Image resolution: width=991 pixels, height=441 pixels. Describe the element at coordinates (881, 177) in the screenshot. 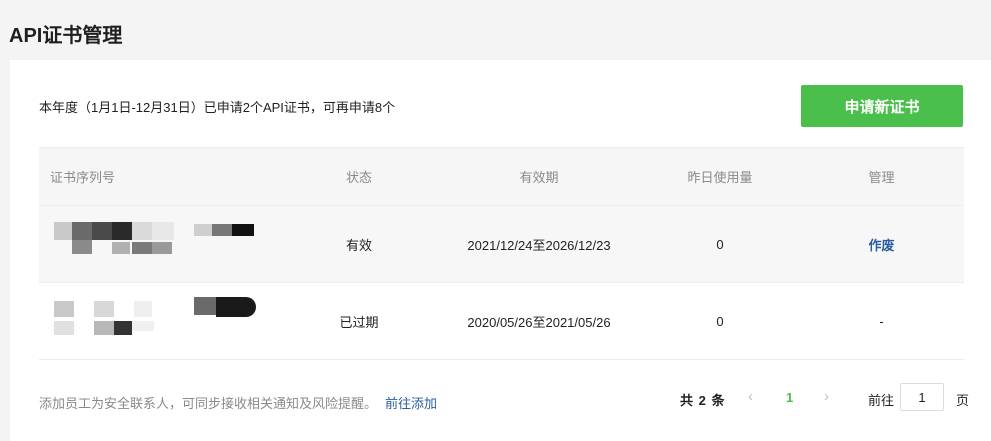

I see `column-header-manage: 管理` at that location.